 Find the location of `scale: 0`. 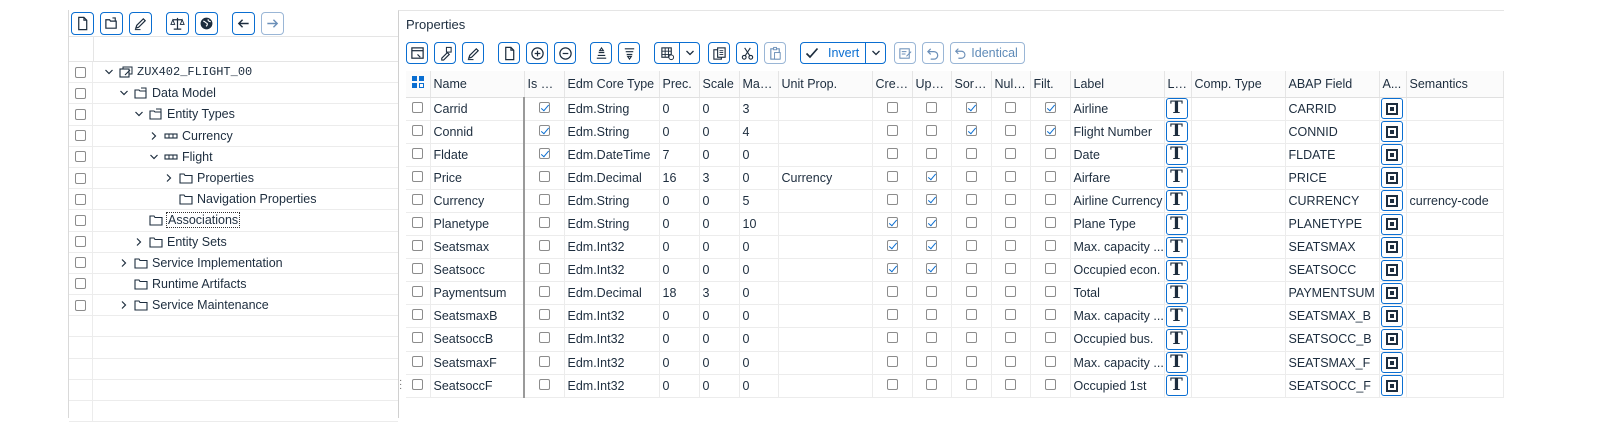

scale: 0 is located at coordinates (719, 363).